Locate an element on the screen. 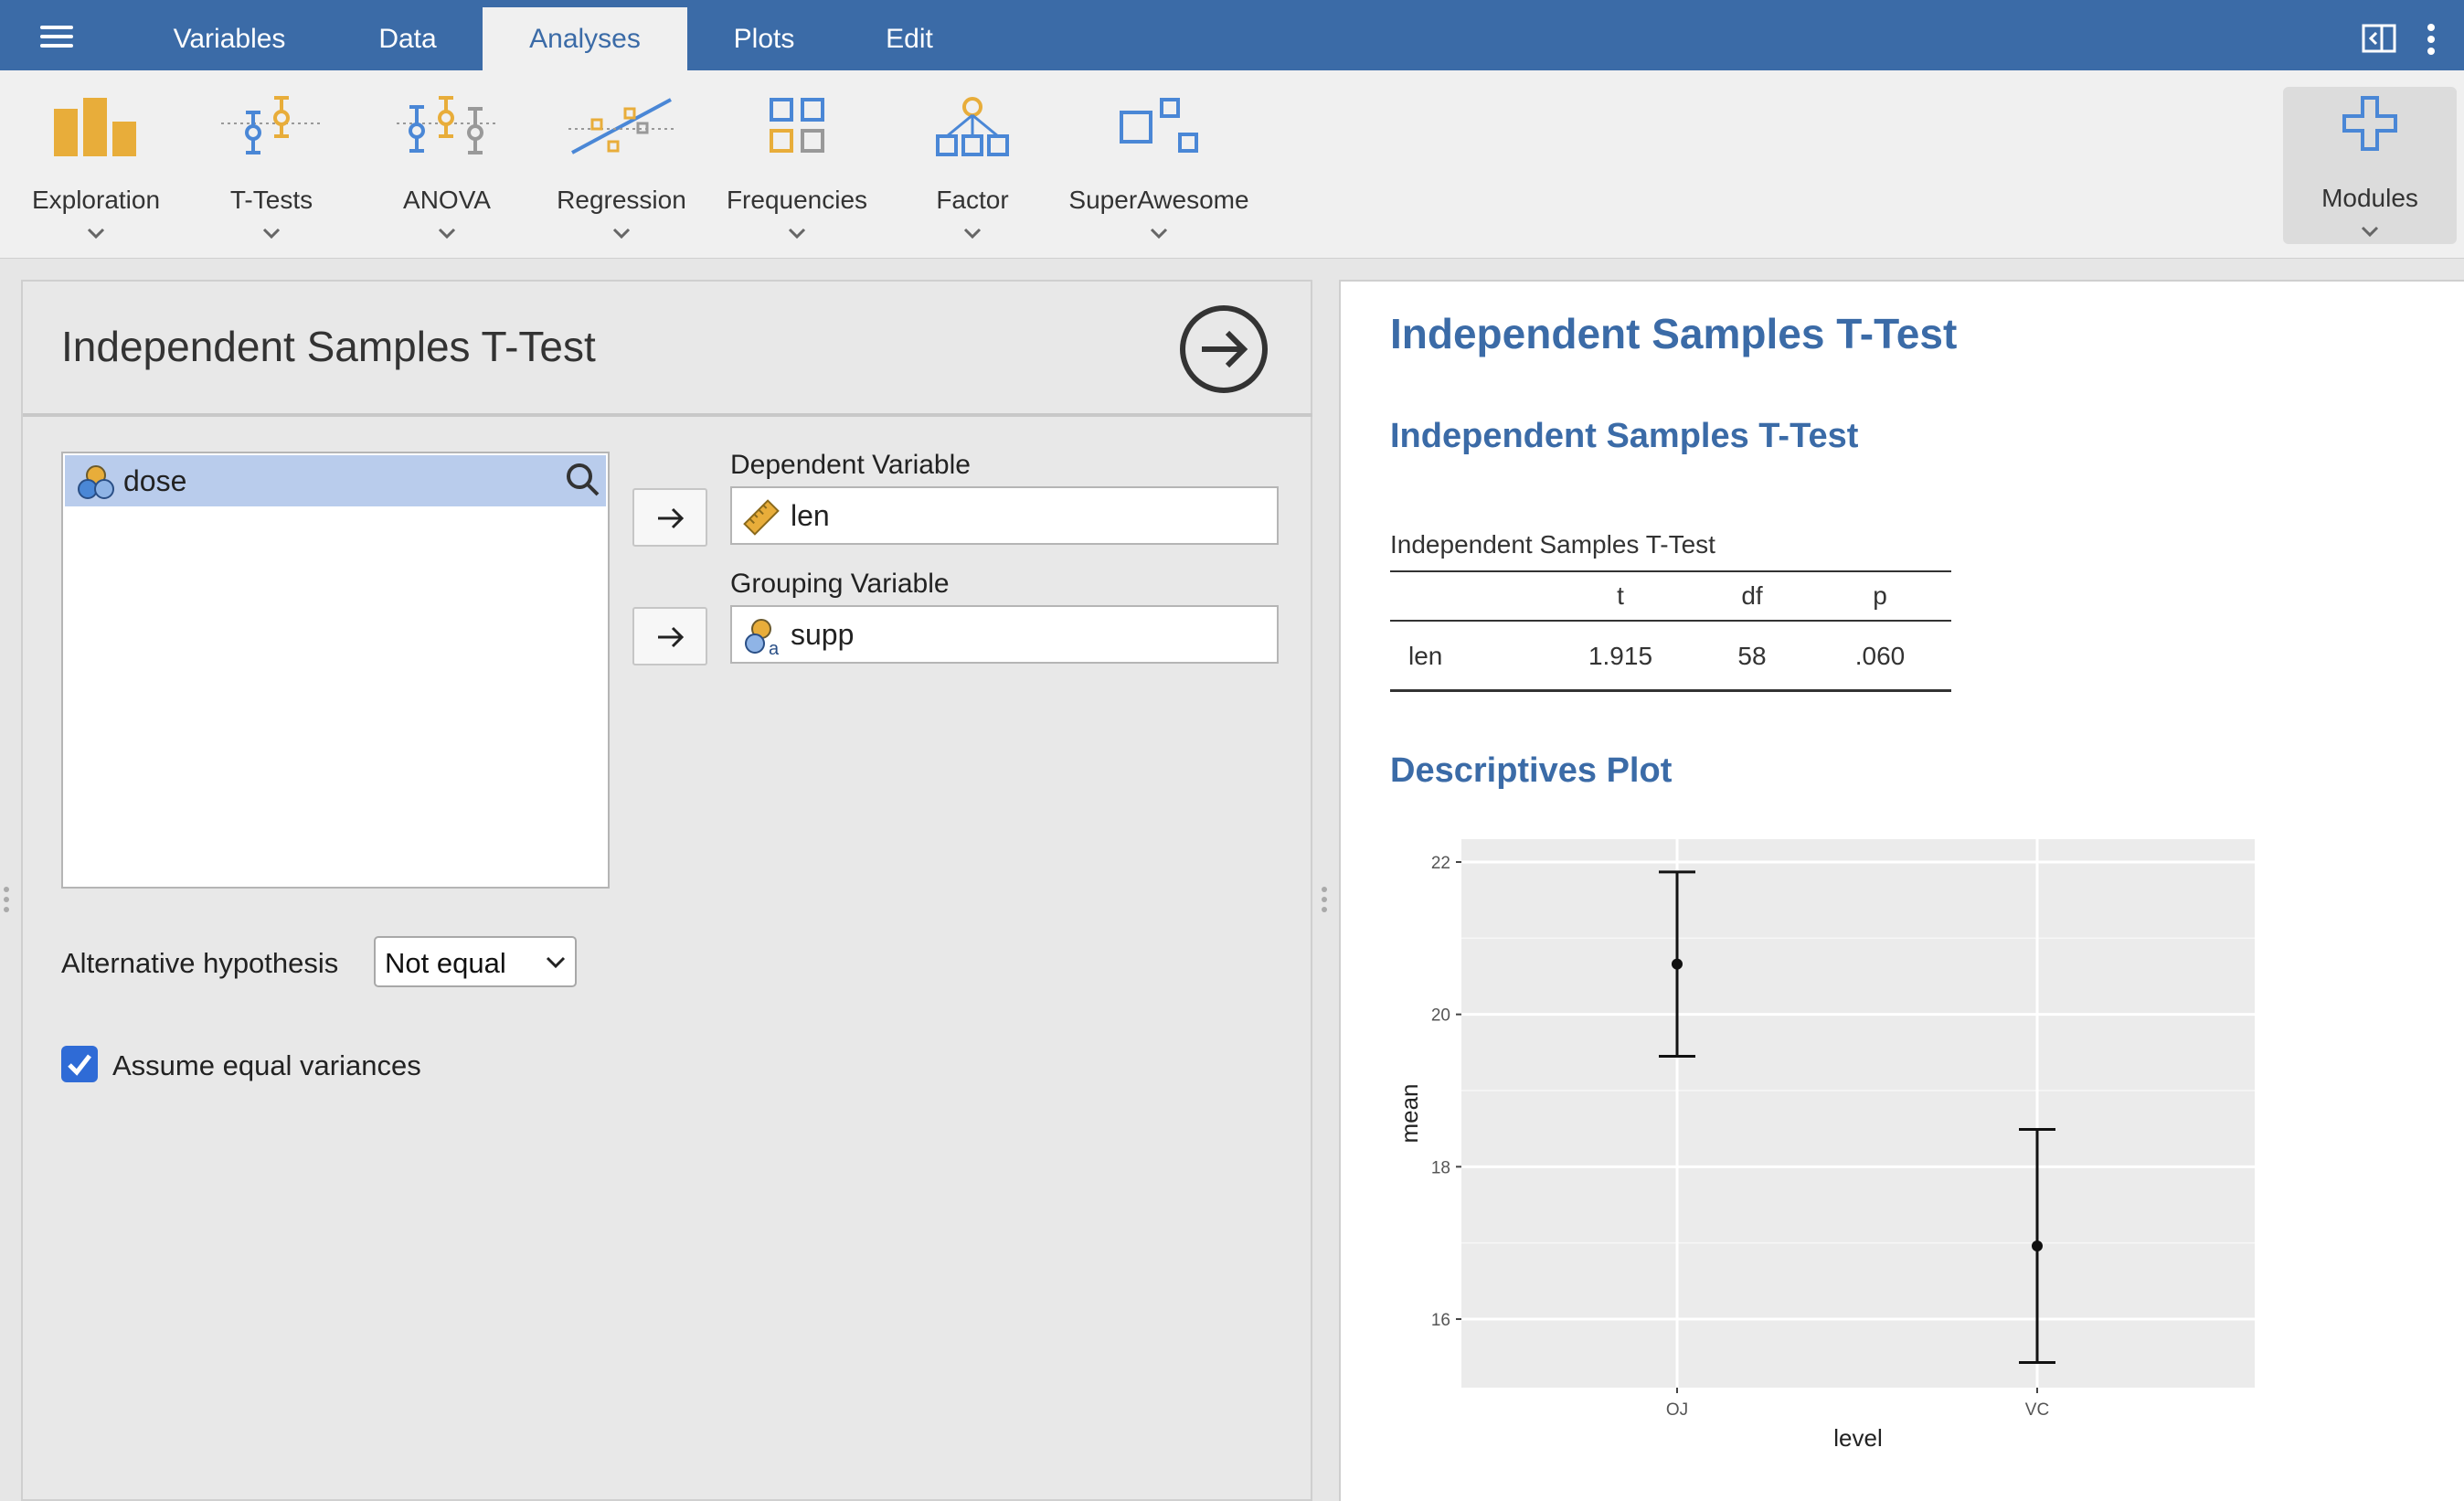  equal-variances-label: Assume equal variances is located at coordinates (266, 1065).